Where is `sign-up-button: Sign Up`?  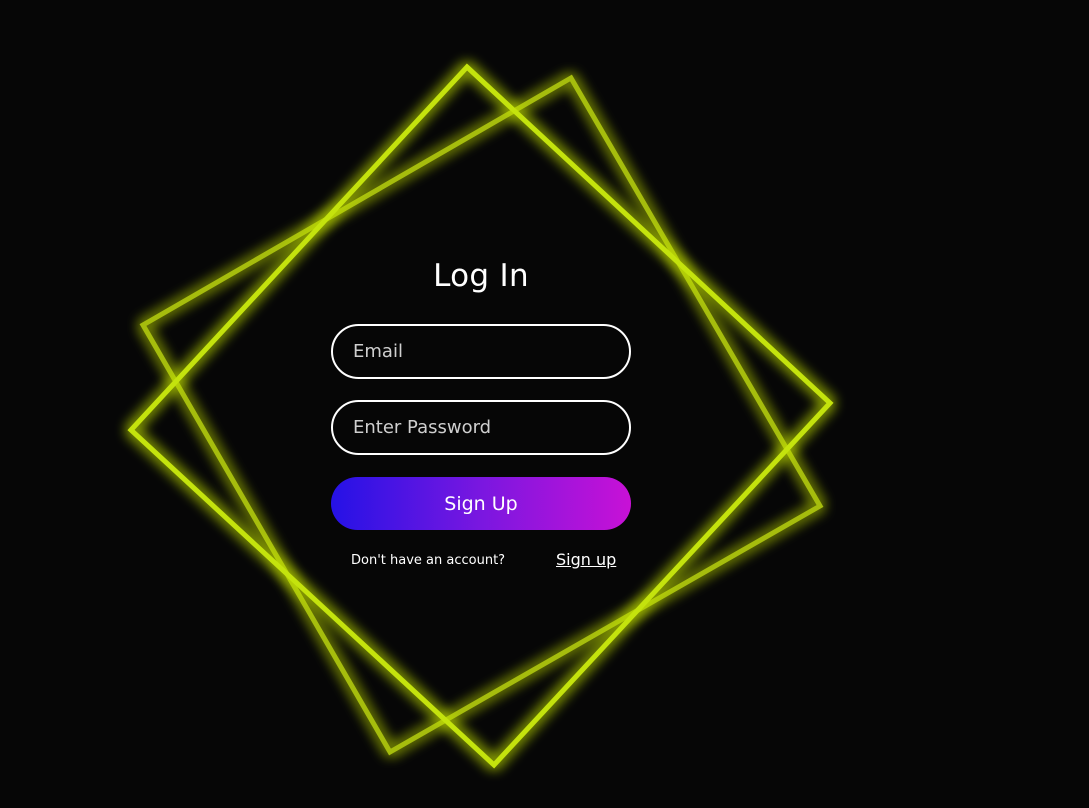 sign-up-button: Sign Up is located at coordinates (481, 503).